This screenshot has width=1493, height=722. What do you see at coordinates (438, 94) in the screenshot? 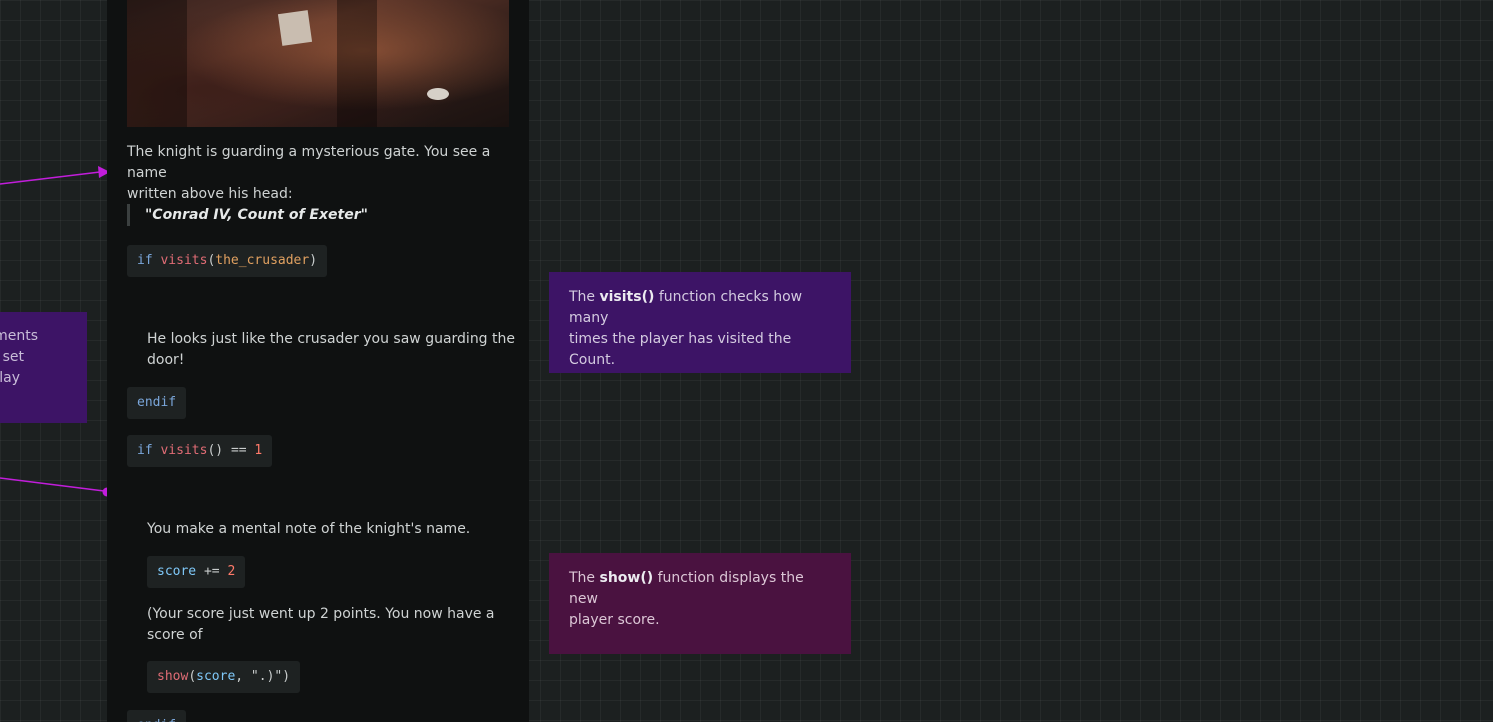
I see `image-lamp` at bounding box center [438, 94].